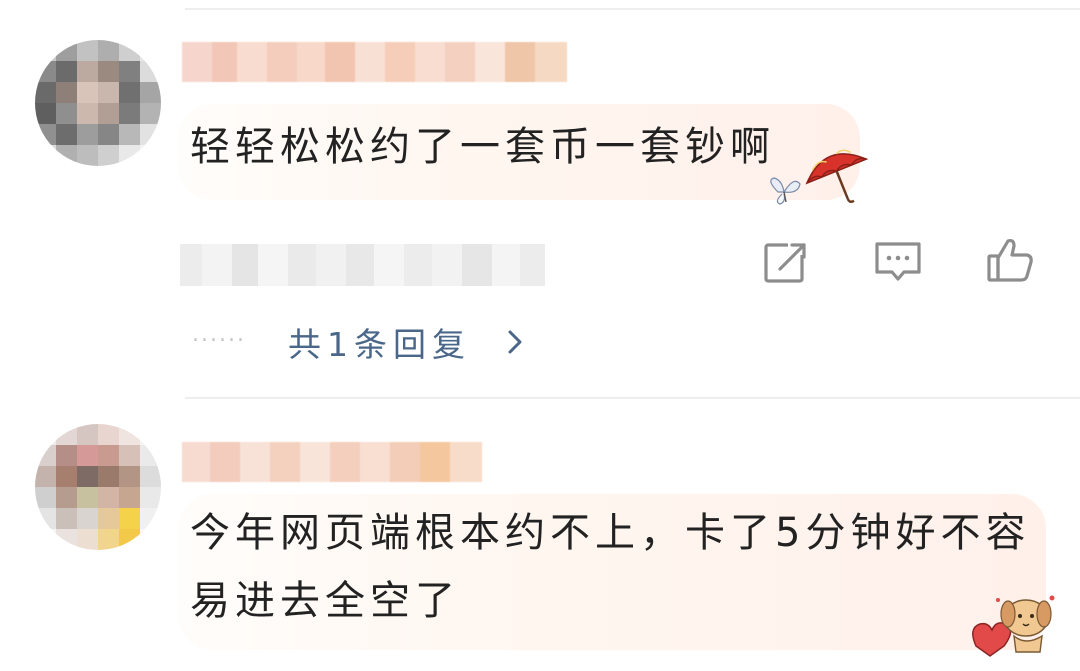 This screenshot has height=671, width=1080. Describe the element at coordinates (1013, 626) in the screenshot. I see `puppy-heart-sticker` at that location.